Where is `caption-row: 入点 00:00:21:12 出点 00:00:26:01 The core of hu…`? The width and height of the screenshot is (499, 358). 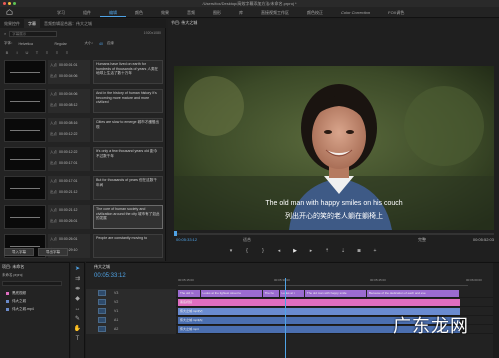
caption-row: 入点 00:00:21:12 出点 00:00:26:01 The core of hu… is located at coordinates (83, 217).